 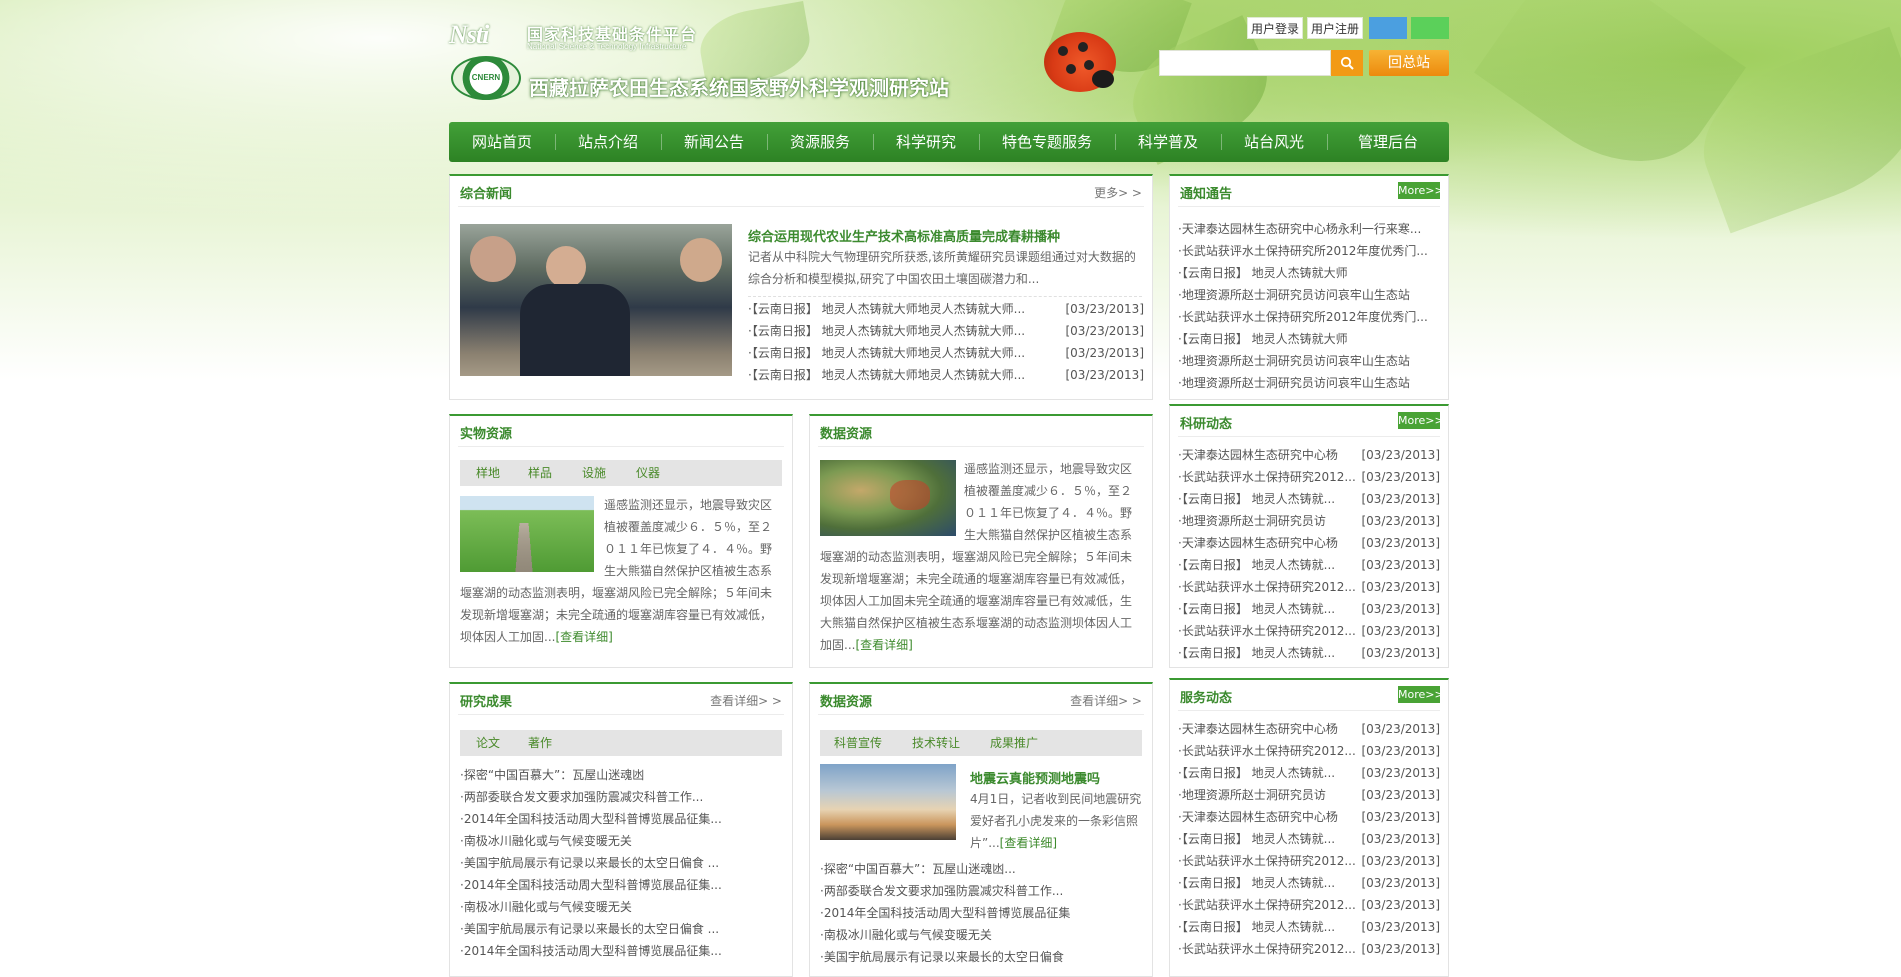 I want to click on data-resources-2-list-item: ·南极冰川融化或与气候变暖无关, so click(x=906, y=935).